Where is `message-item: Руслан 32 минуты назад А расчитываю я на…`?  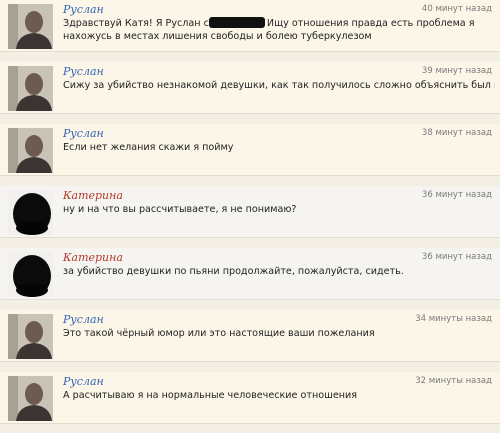
message-item: Руслан 32 минуты назад А расчитываю я на… is located at coordinates (250, 398).